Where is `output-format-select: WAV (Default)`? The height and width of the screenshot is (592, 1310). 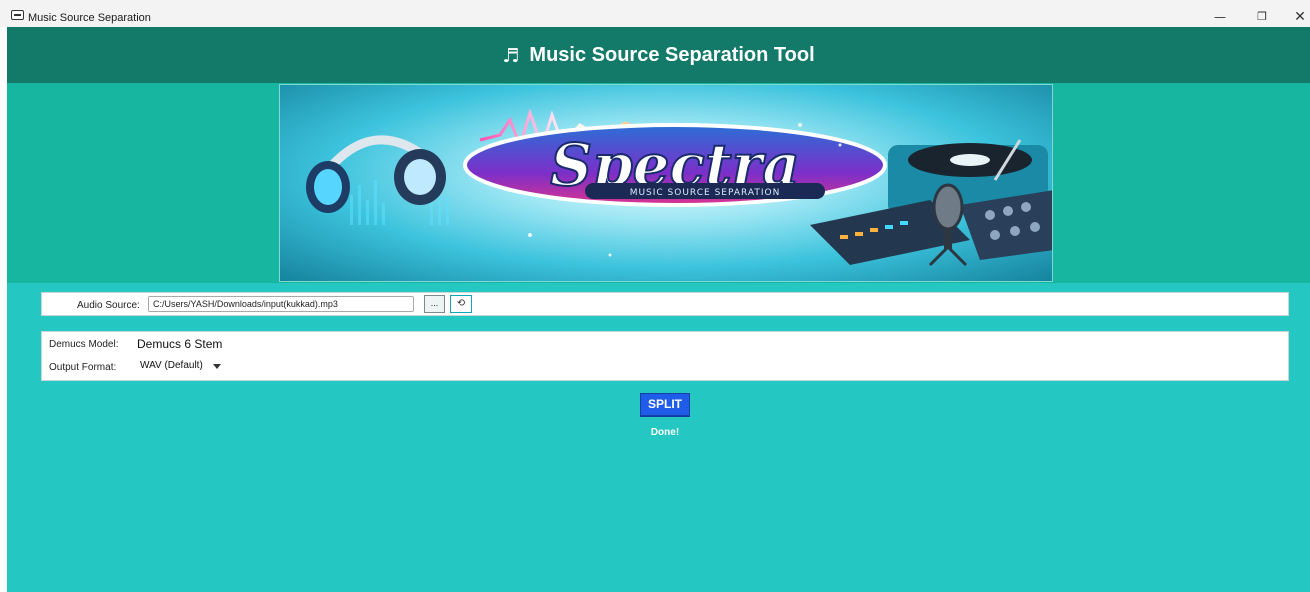
output-format-select: WAV (Default) is located at coordinates (182, 366).